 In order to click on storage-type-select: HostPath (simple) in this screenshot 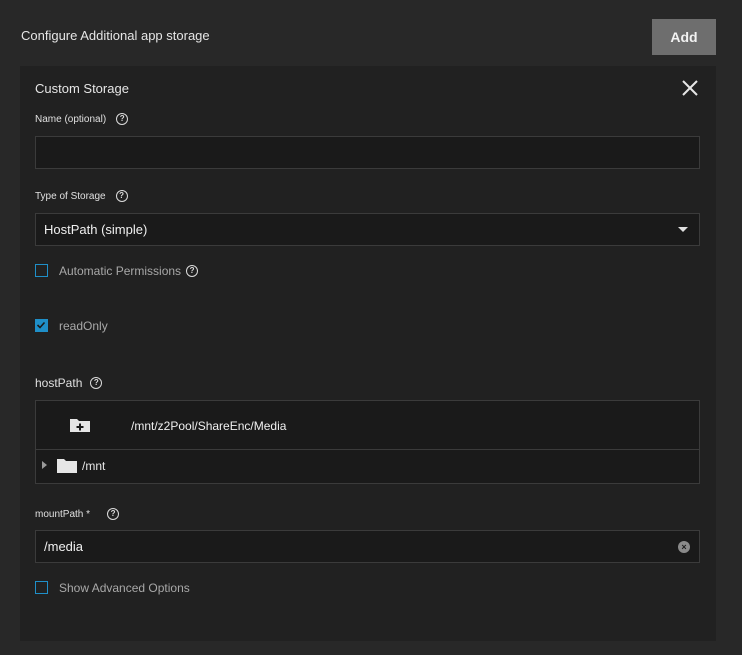, I will do `click(367, 229)`.